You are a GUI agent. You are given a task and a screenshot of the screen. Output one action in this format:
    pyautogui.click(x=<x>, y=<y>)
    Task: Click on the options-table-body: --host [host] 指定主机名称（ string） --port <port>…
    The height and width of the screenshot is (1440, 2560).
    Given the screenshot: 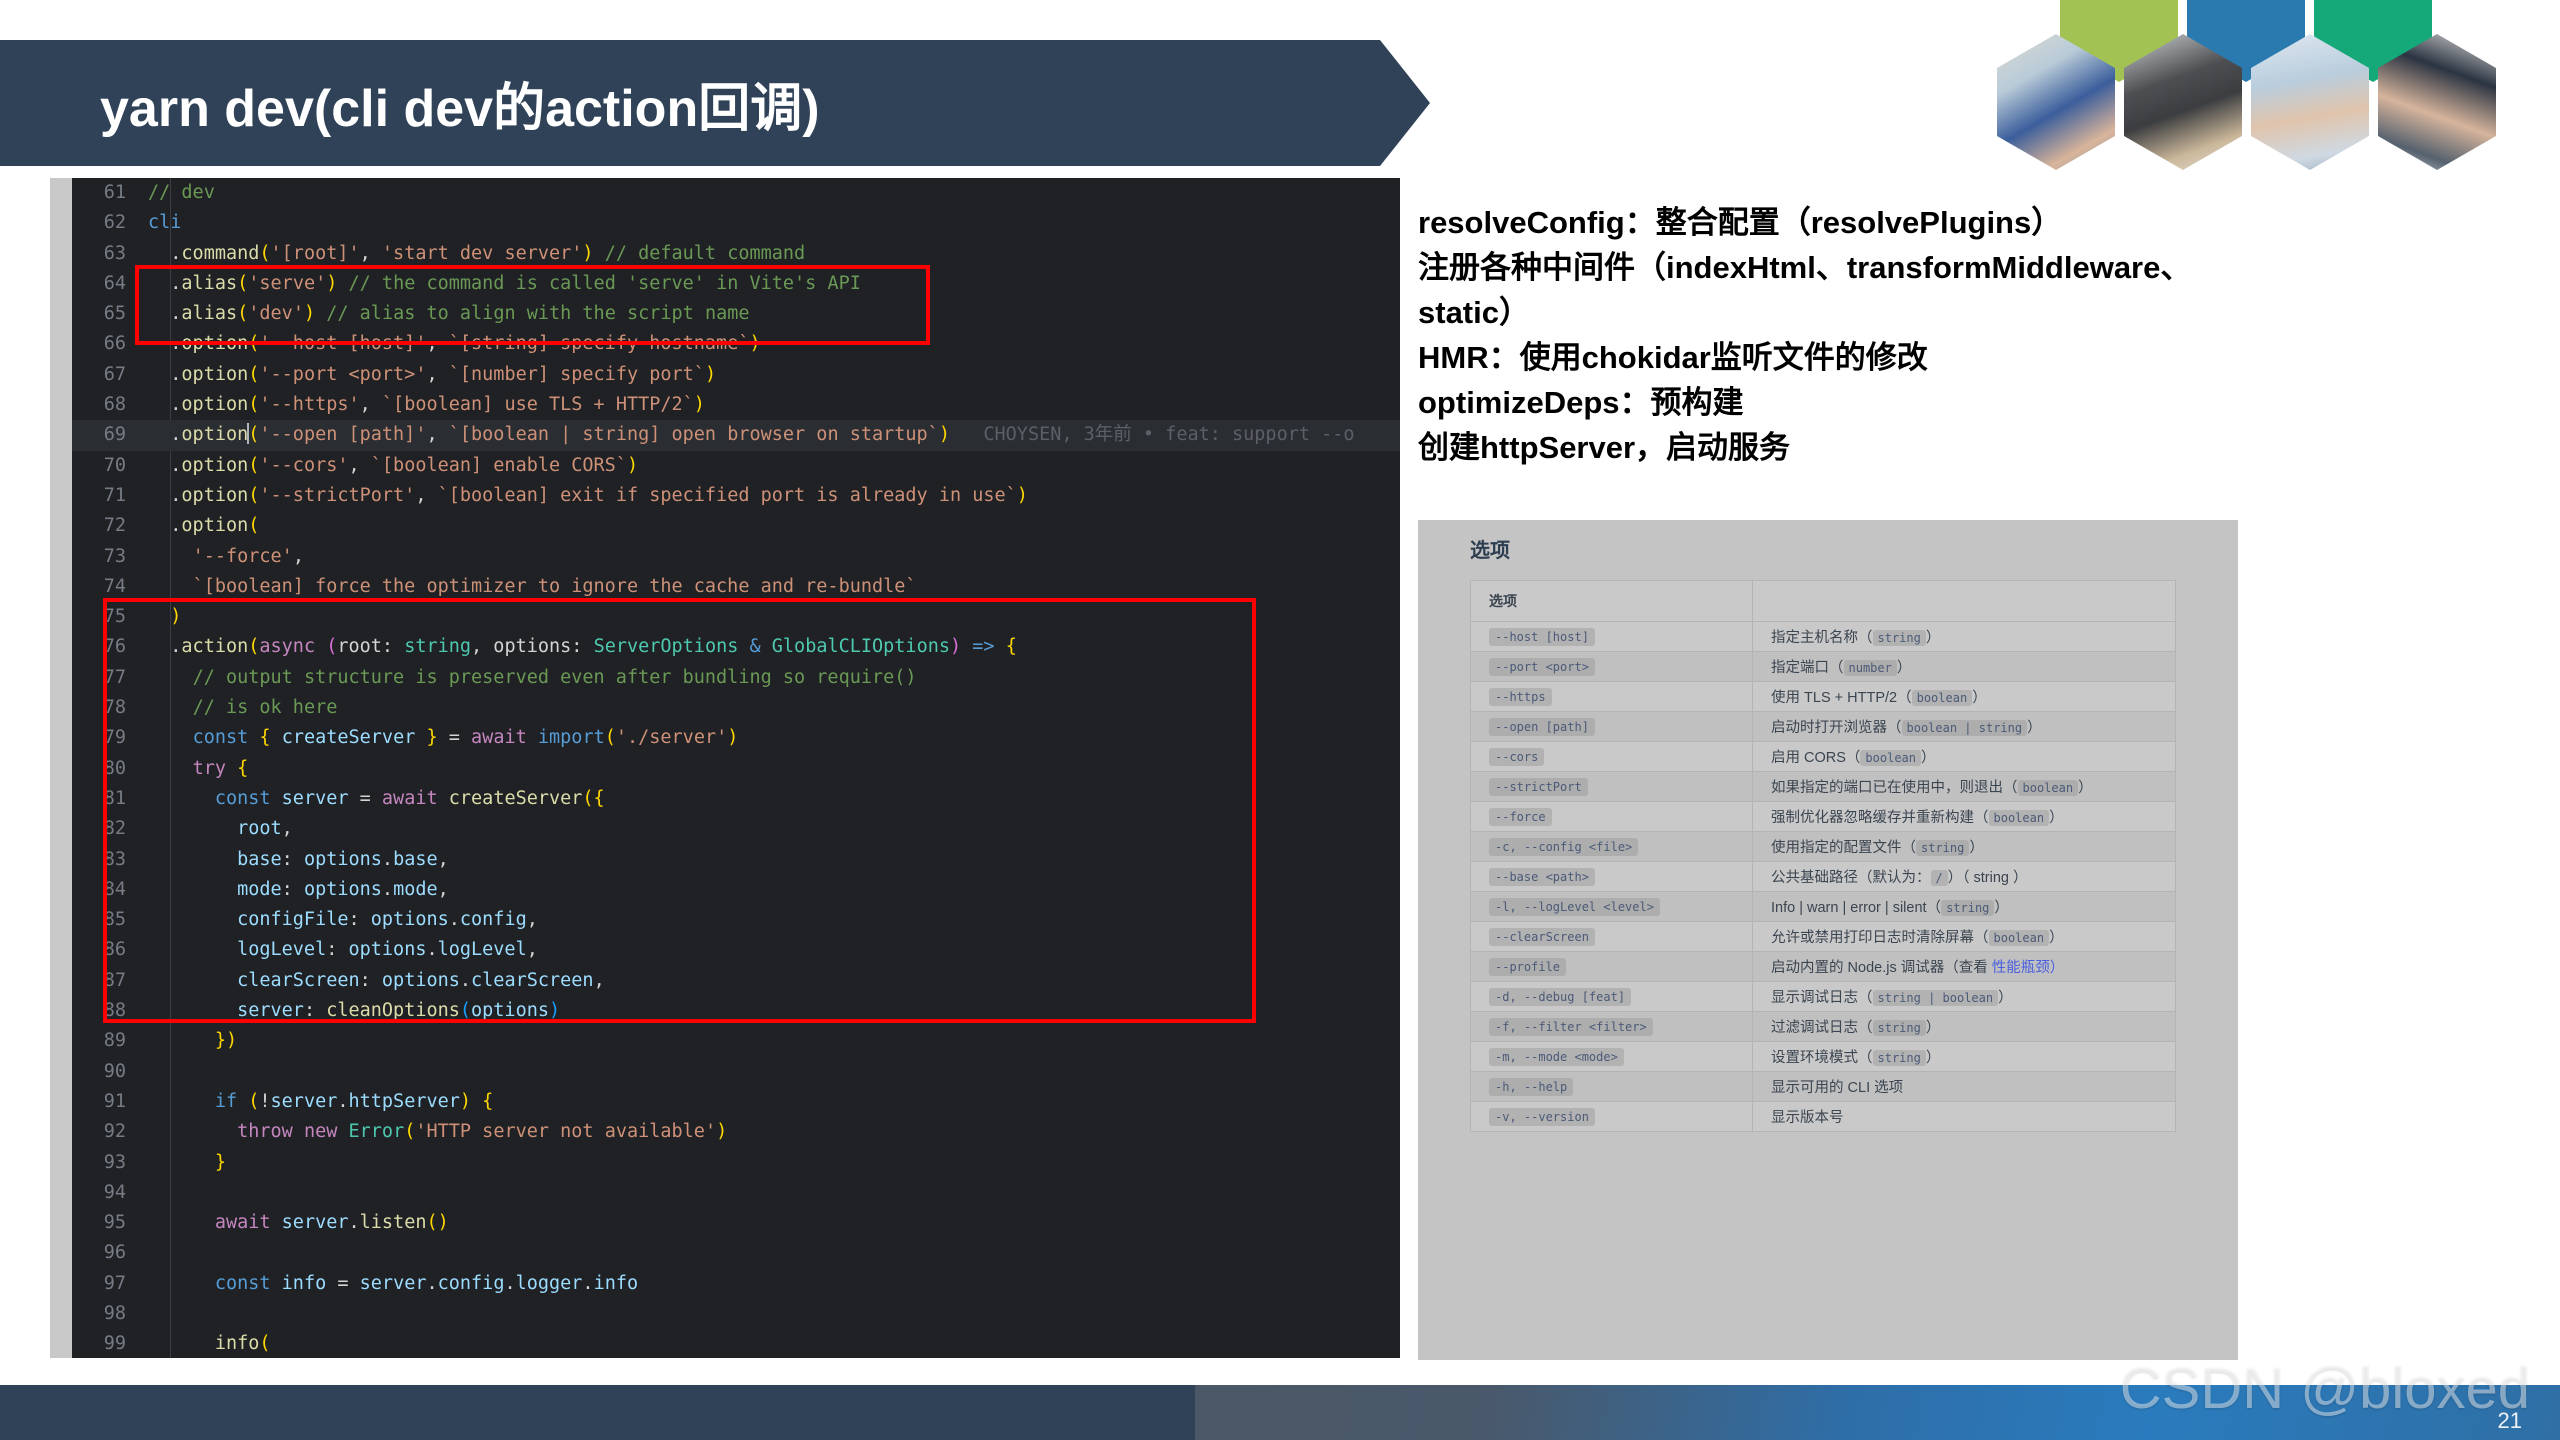 What is the action you would take?
    pyautogui.click(x=1823, y=876)
    